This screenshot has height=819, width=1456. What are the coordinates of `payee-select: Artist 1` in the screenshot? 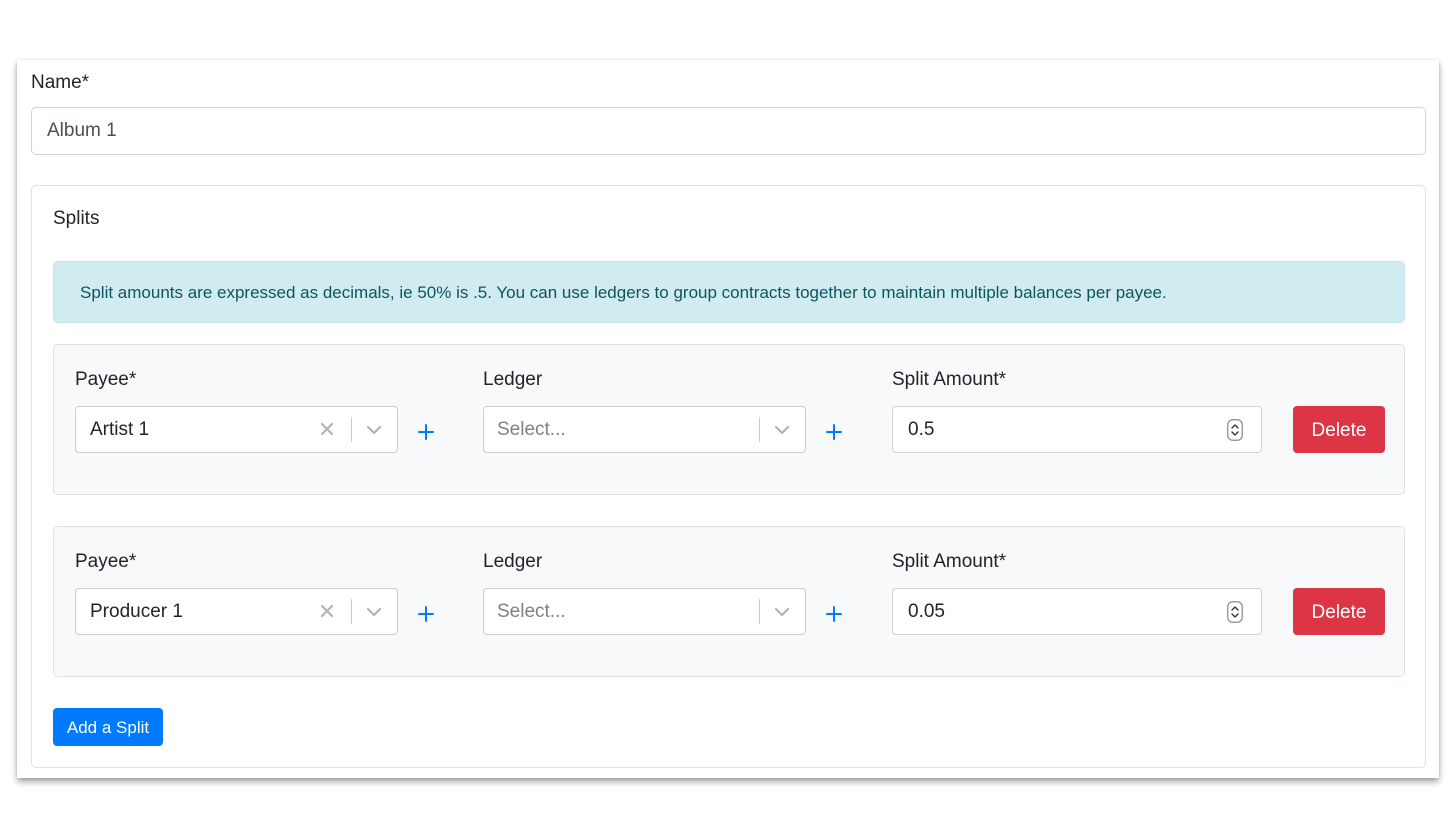 It's located at (236, 429).